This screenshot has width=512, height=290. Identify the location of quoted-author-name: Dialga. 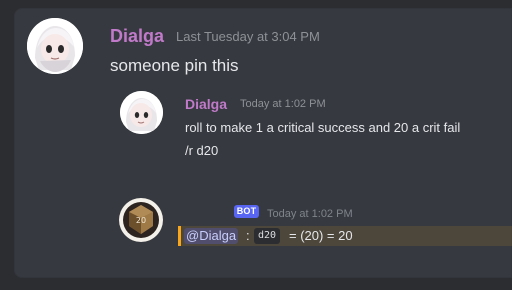
(206, 104).